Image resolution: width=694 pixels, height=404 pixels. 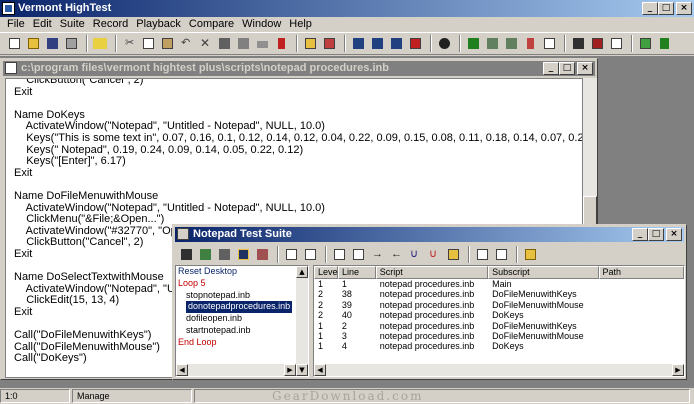 What do you see at coordinates (444, 43) in the screenshot?
I see `pause-icon` at bounding box center [444, 43].